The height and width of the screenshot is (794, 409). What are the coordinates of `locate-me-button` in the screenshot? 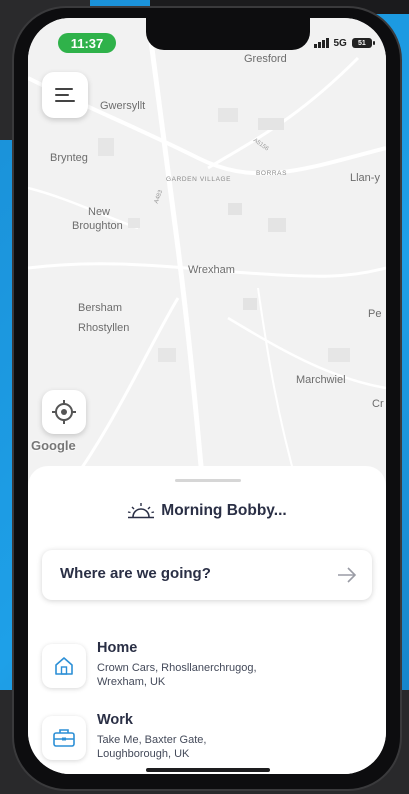 It's located at (64, 412).